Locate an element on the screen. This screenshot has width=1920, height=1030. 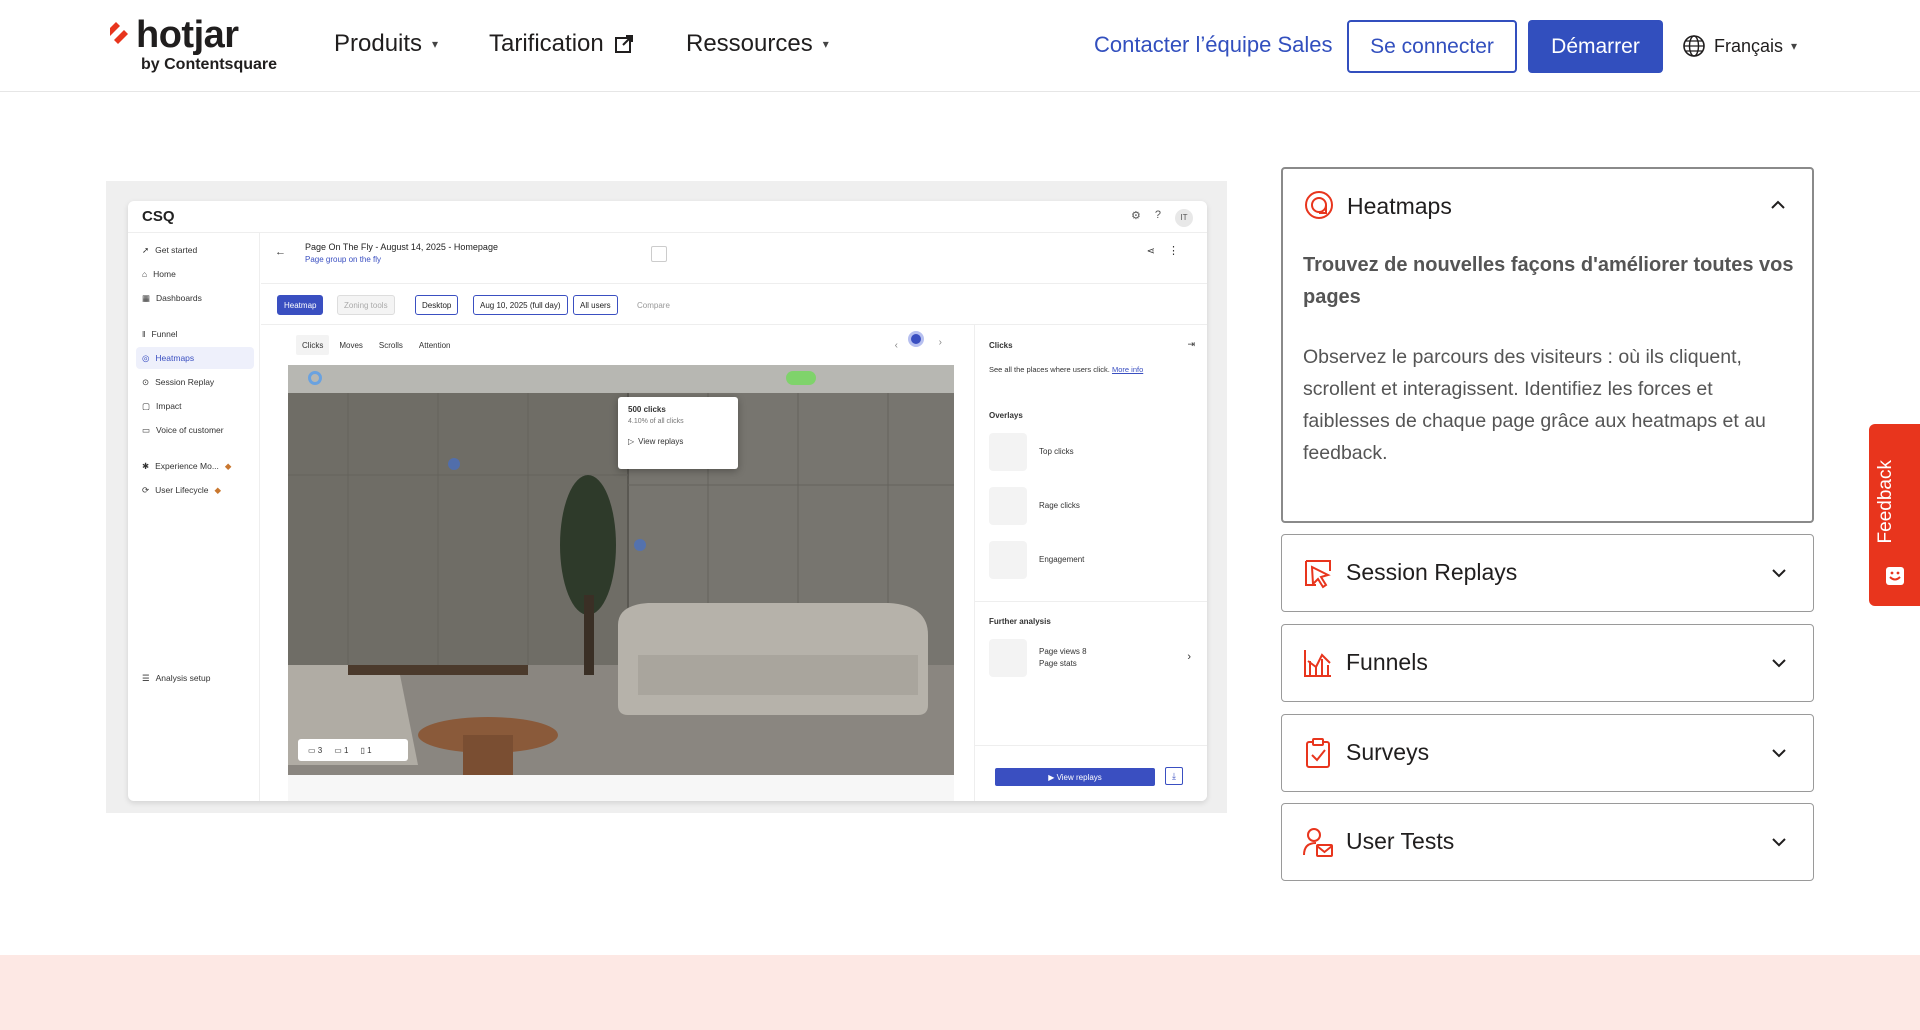
nav-produits: Produits ▾ is located at coordinates (386, 44).